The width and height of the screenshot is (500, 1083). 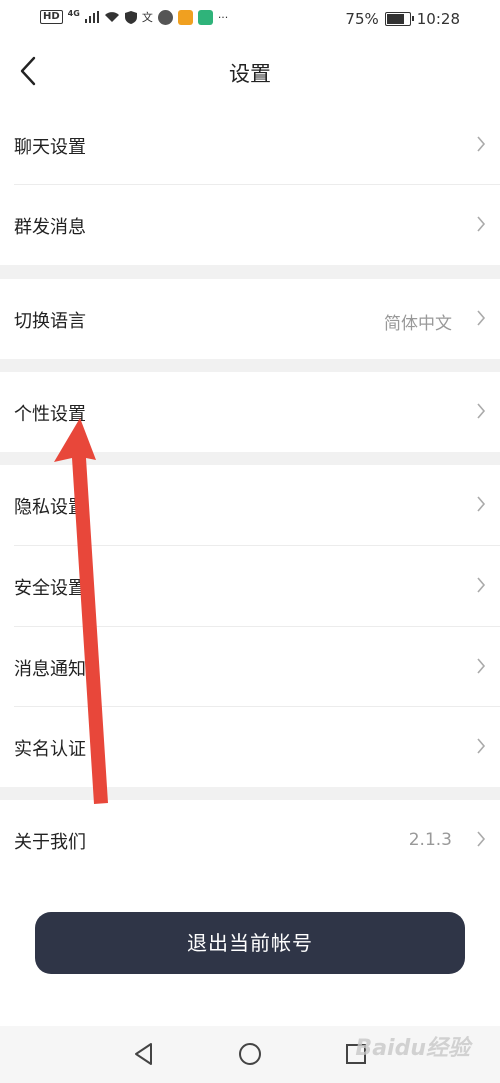 I want to click on wifi-icon, so click(x=111, y=17).